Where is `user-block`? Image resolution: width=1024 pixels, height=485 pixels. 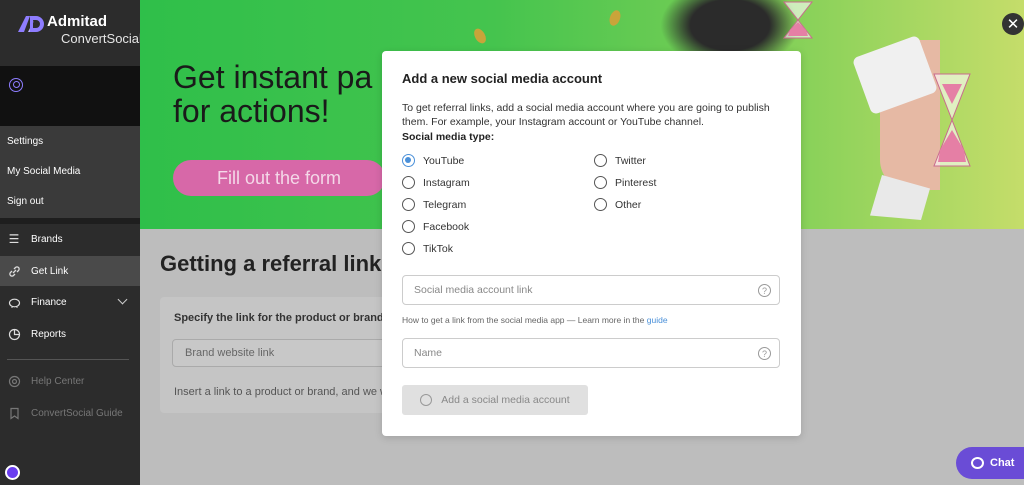 user-block is located at coordinates (70, 96).